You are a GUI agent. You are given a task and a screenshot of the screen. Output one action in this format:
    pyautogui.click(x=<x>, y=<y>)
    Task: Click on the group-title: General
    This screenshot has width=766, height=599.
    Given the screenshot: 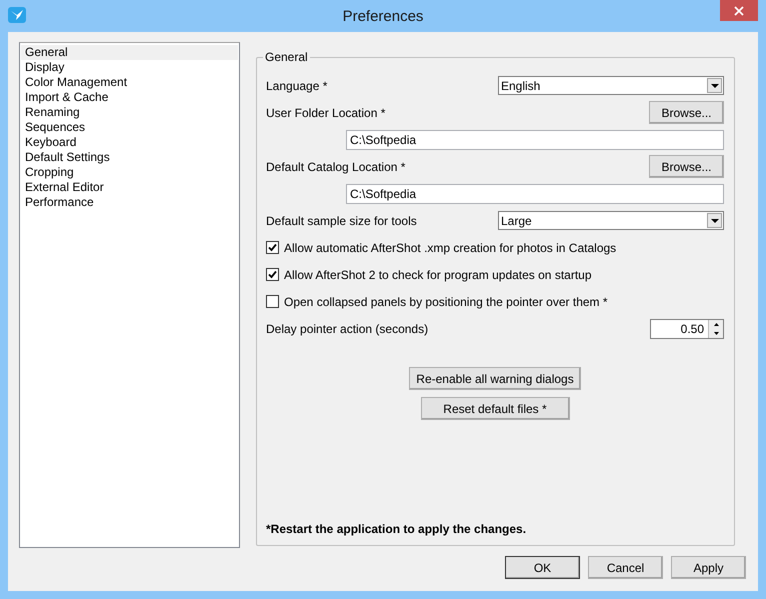 What is the action you would take?
    pyautogui.click(x=286, y=57)
    